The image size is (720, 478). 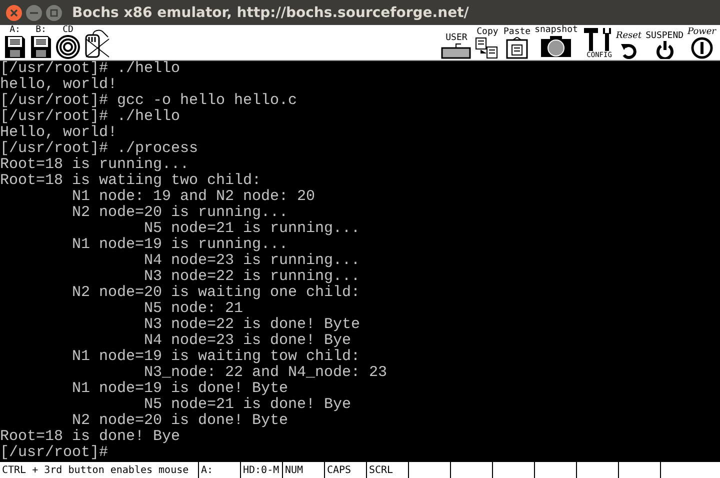 I want to click on terminal-line: N5 node=21 is done! Bye, so click(x=247, y=405).